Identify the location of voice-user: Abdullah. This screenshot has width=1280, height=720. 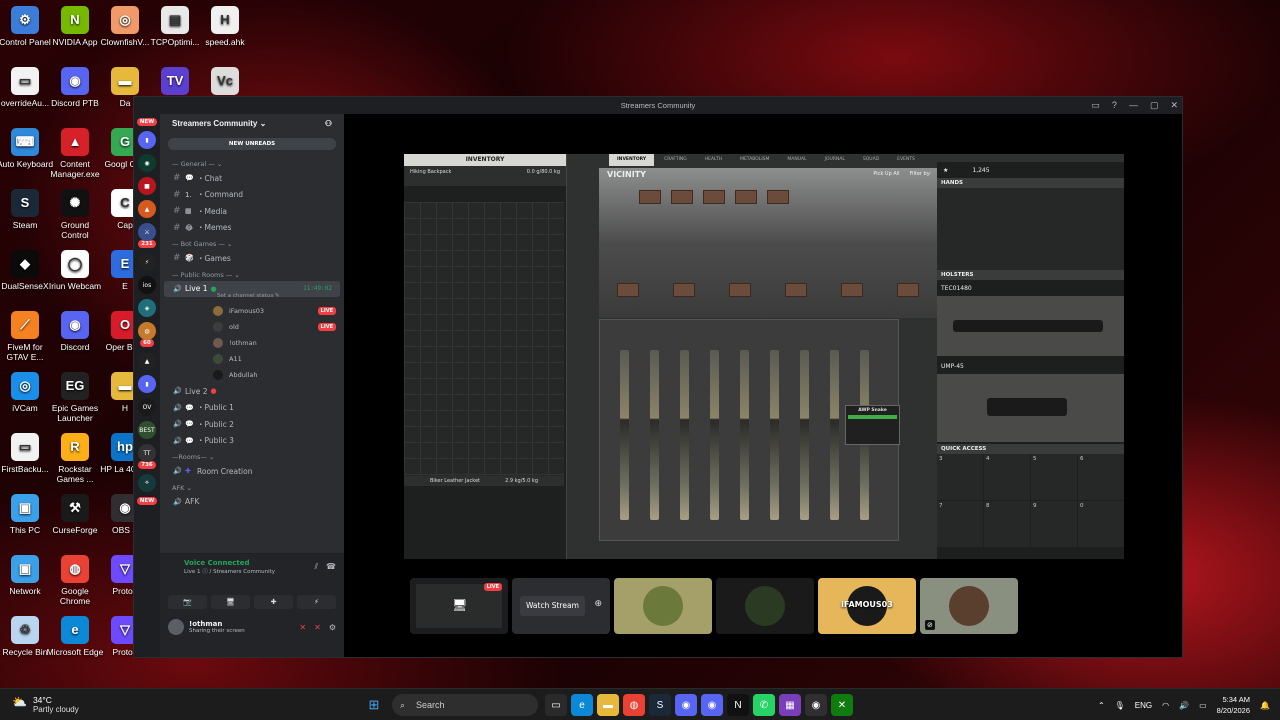
(252, 375).